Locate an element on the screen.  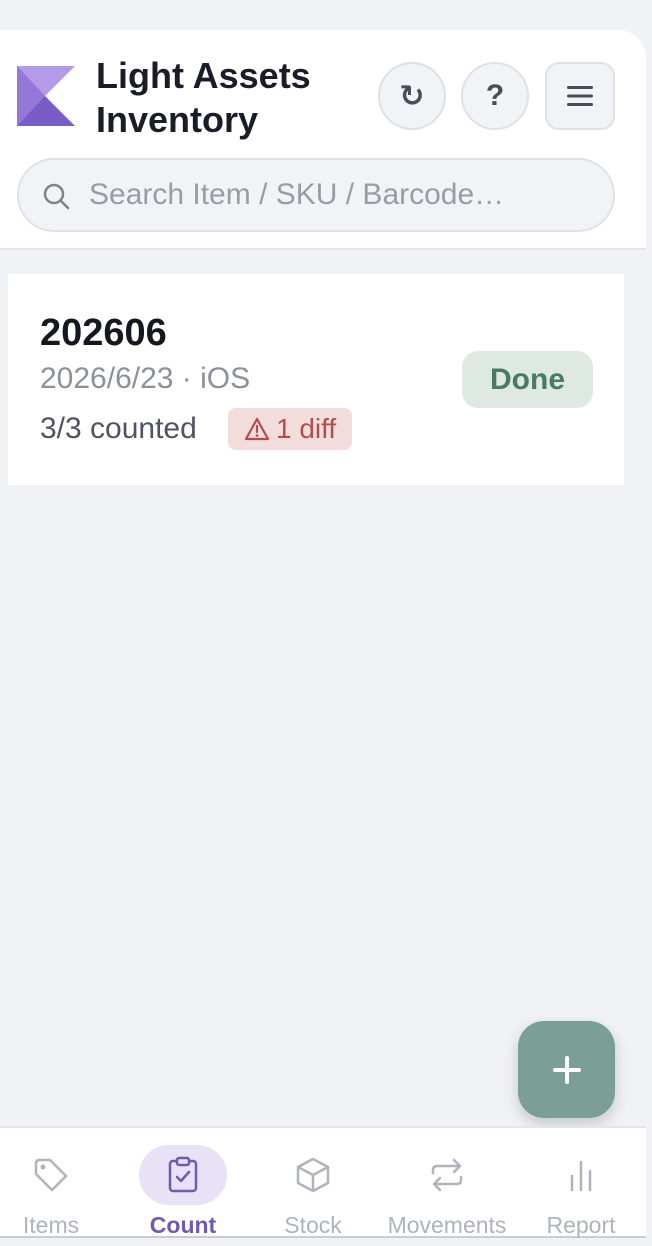
nav-item-count: Count is located at coordinates (183, 1183).